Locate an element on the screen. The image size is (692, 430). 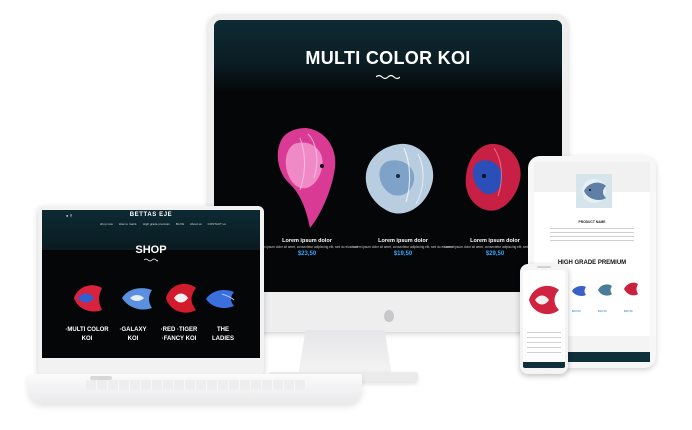
category-link: ·RED ·TIGER ·FANCY KOI is located at coordinates (179, 335).